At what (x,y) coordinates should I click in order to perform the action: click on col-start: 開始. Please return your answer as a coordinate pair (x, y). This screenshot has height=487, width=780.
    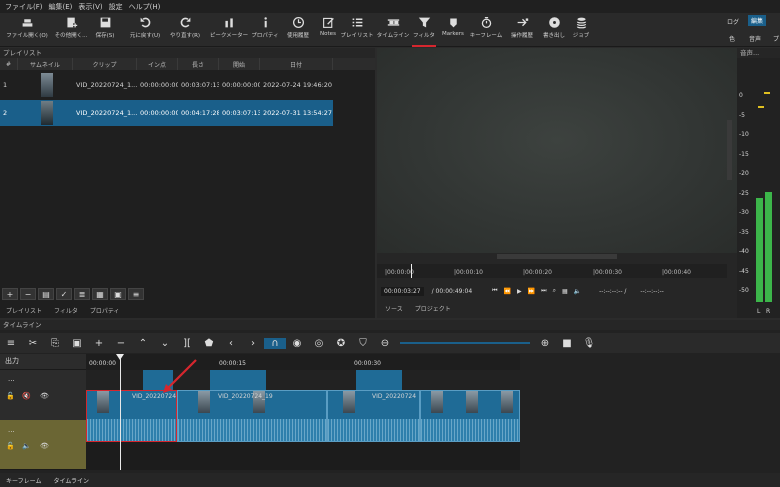
    Looking at the image, I should click on (239, 64).